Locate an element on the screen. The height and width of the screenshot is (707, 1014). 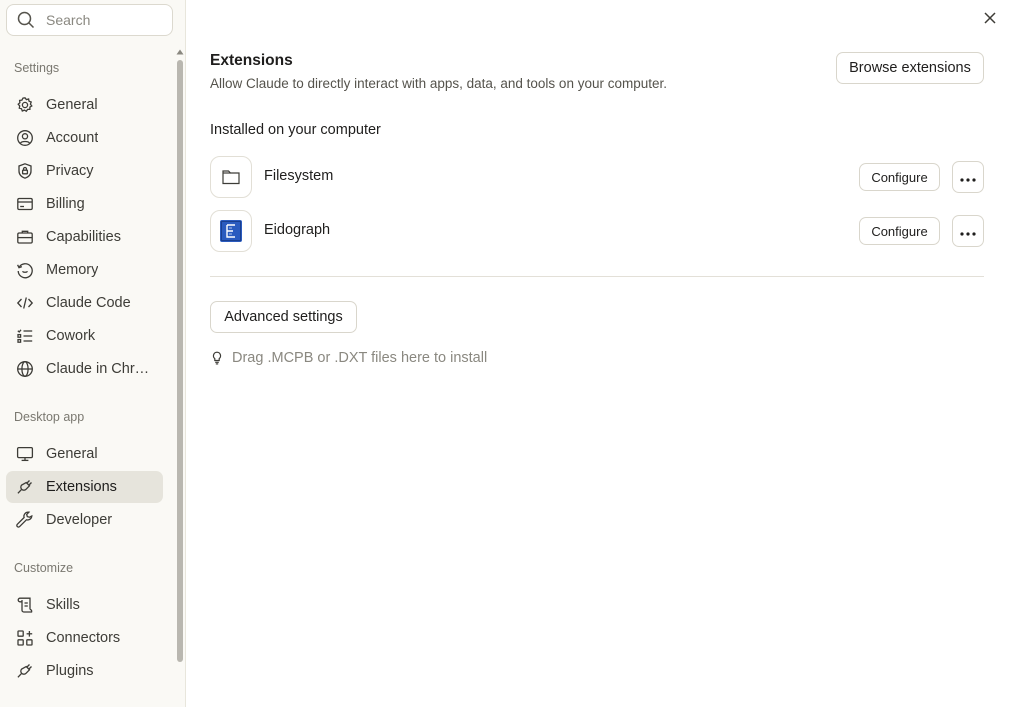
sidebar-item-billing: Billing is located at coordinates (84, 204).